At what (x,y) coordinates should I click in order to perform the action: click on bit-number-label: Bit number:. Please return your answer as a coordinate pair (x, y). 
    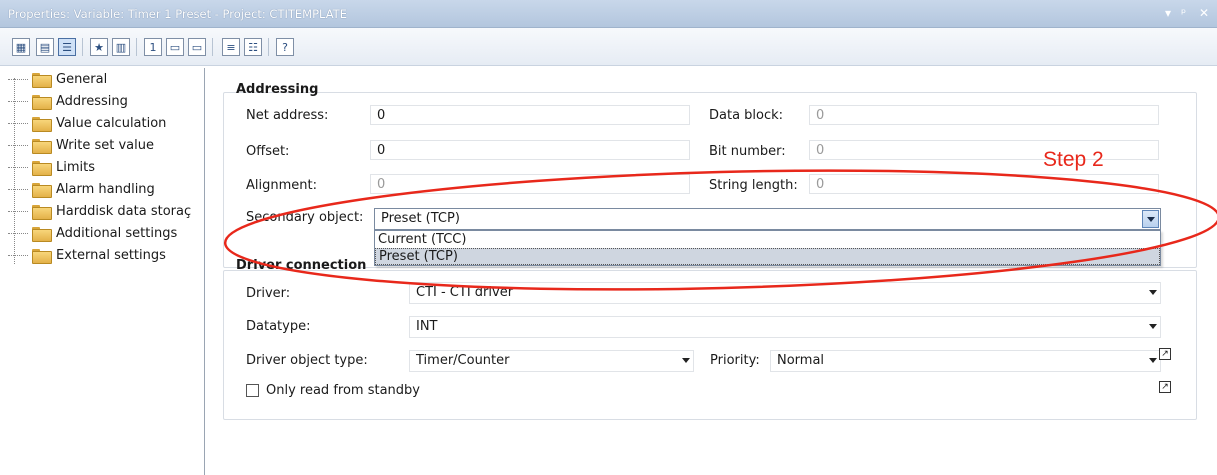
    Looking at the image, I should click on (747, 151).